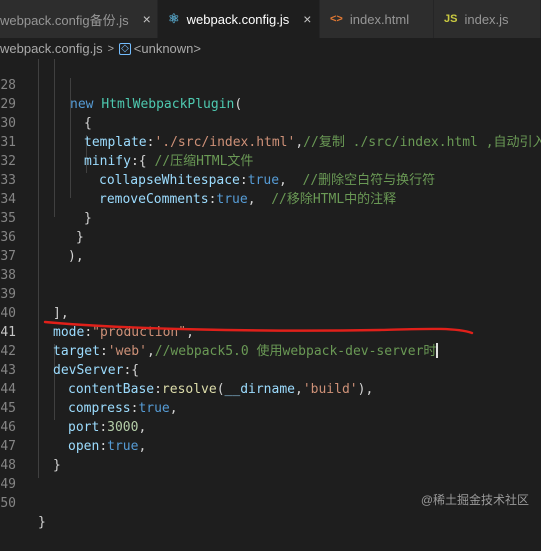 The height and width of the screenshot is (551, 541). Describe the element at coordinates (174, 18) in the screenshot. I see `webpack-file-icon: ⚛` at that location.